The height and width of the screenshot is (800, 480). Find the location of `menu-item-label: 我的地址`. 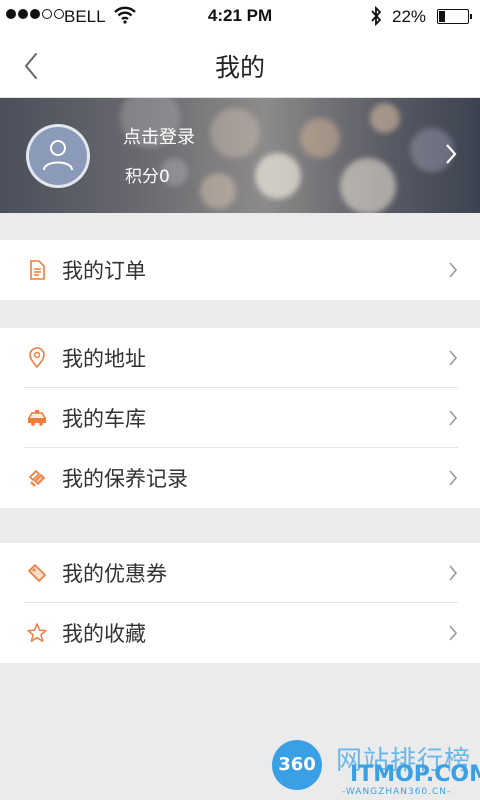

menu-item-label: 我的地址 is located at coordinates (104, 359).